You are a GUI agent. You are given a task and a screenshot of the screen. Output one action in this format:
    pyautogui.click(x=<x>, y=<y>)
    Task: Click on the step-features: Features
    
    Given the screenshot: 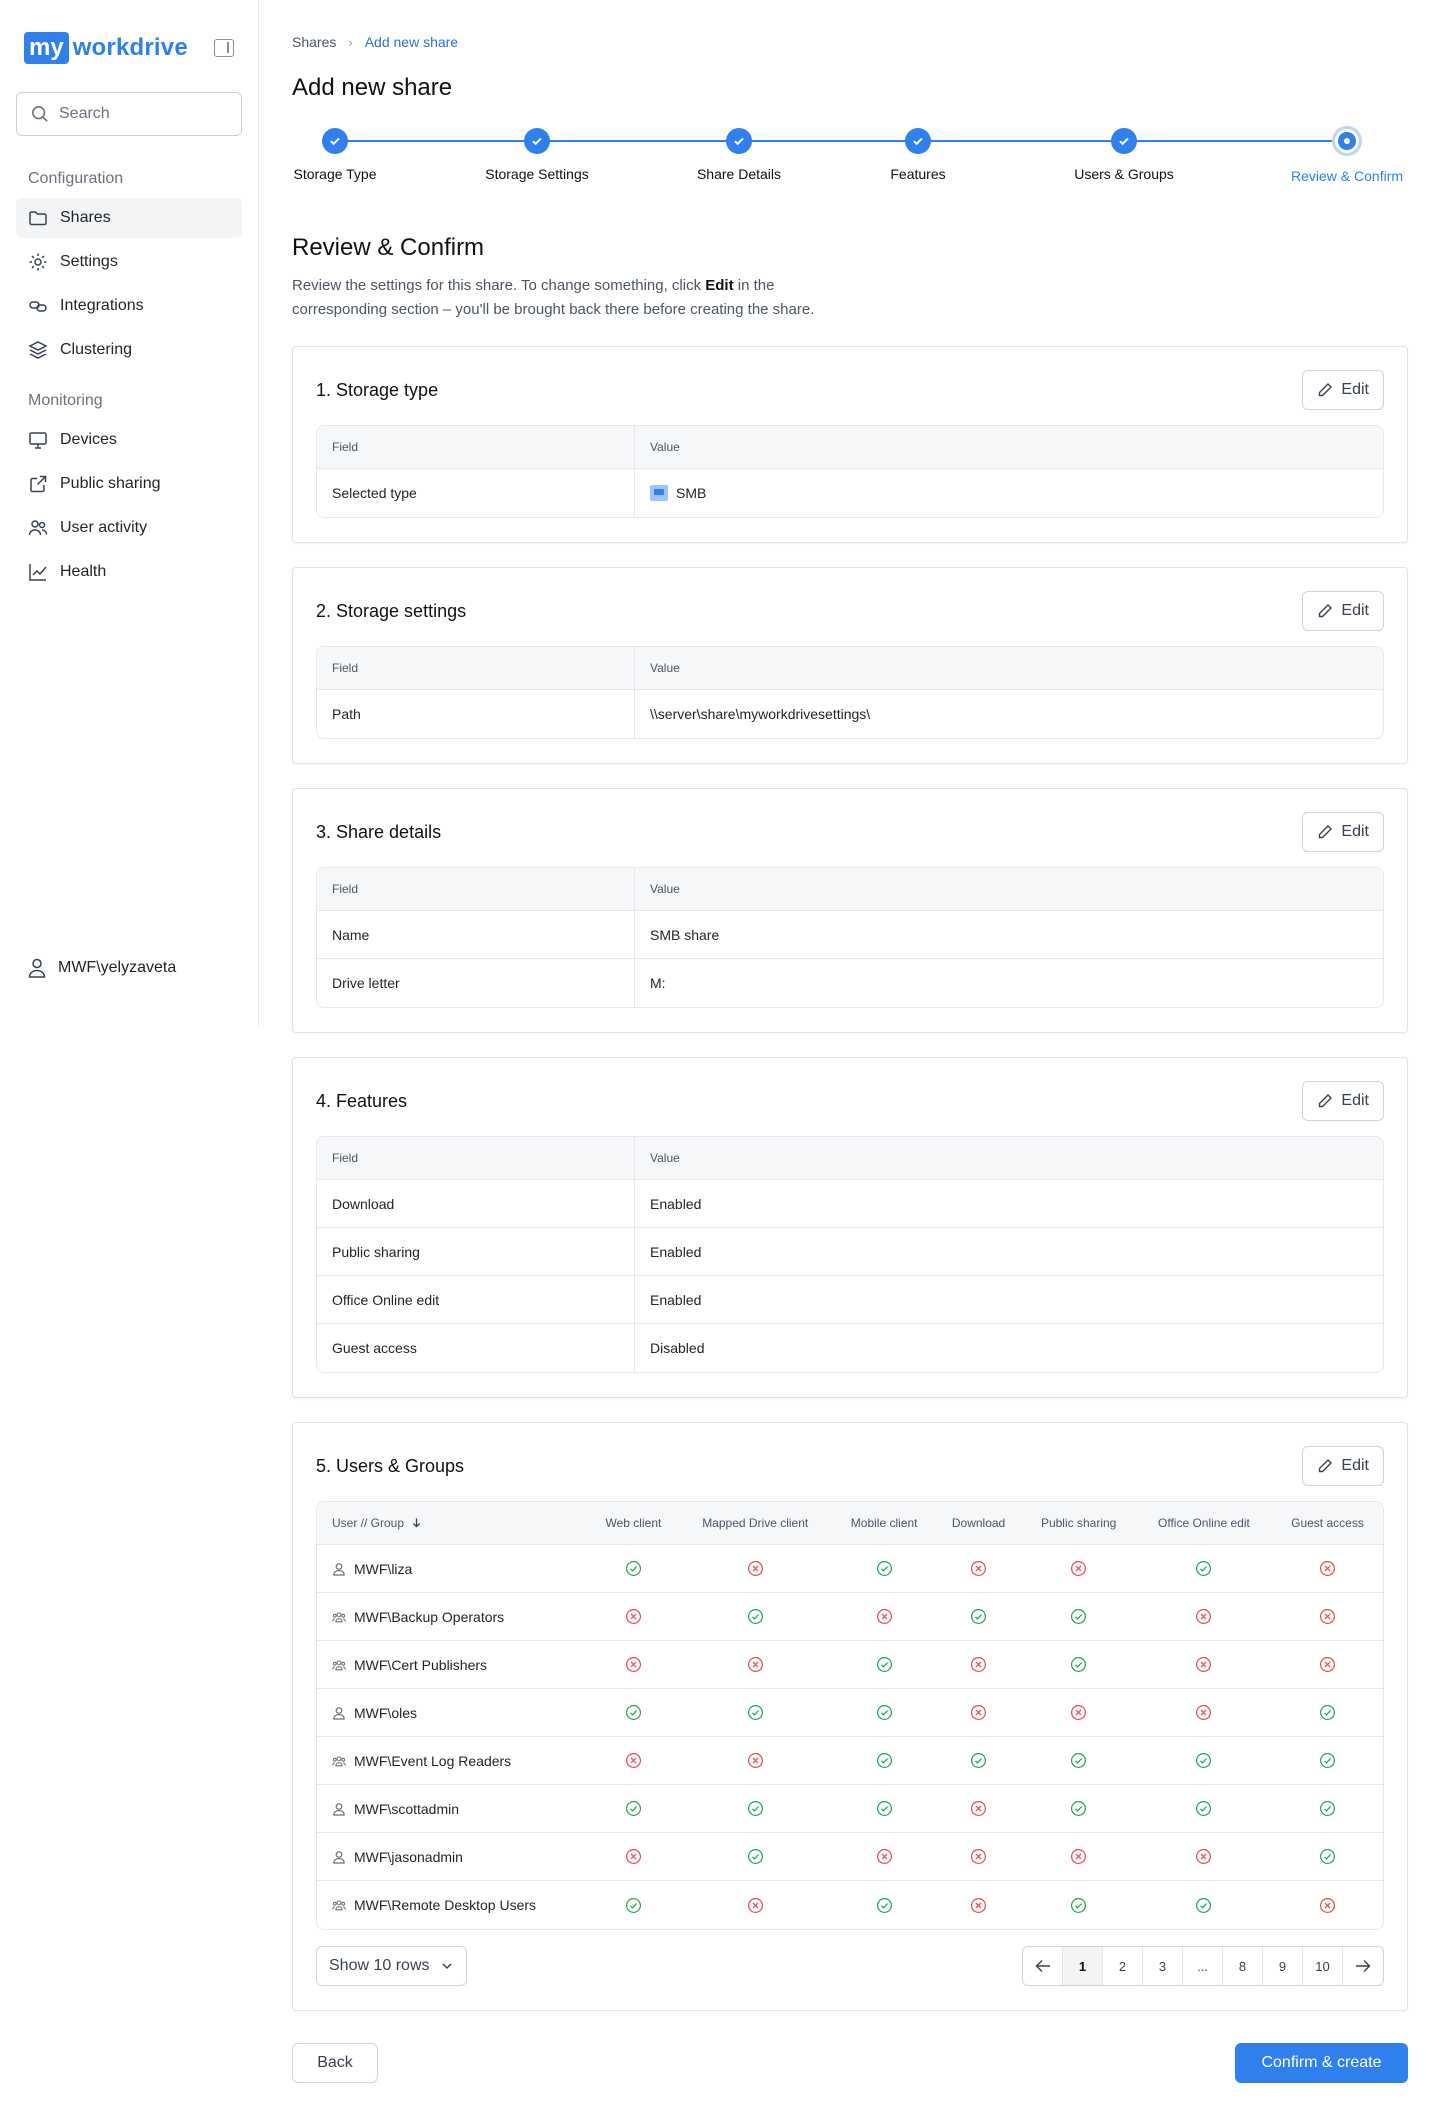 What is the action you would take?
    pyautogui.click(x=918, y=155)
    